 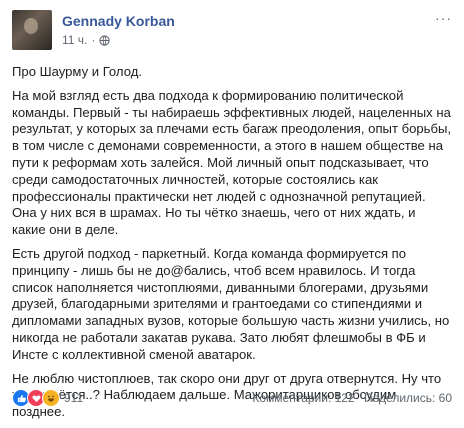 What do you see at coordinates (51, 398) in the screenshot?
I see `haha-reaction-icon` at bounding box center [51, 398].